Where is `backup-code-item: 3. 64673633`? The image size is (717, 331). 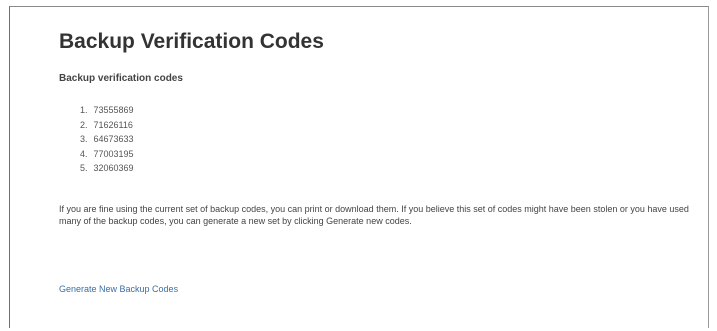 backup-code-item: 3. 64673633 is located at coordinates (107, 139).